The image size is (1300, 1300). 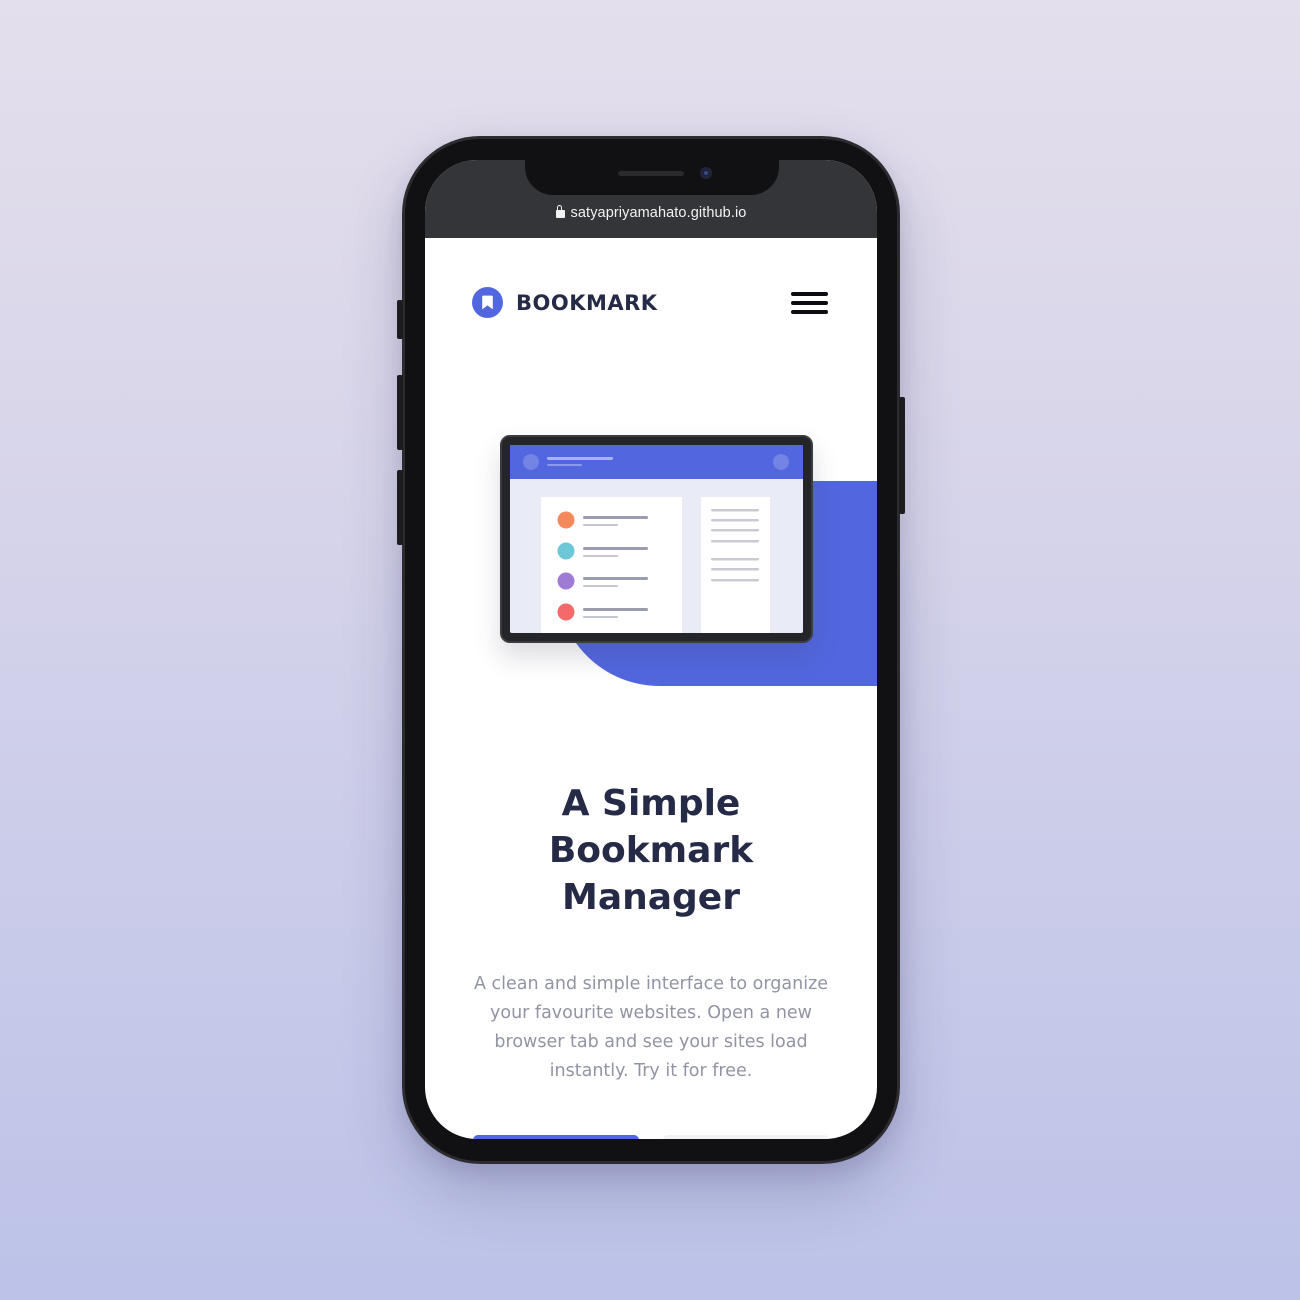 I want to click on address-url: satyapriyamahato.github.io, so click(x=651, y=213).